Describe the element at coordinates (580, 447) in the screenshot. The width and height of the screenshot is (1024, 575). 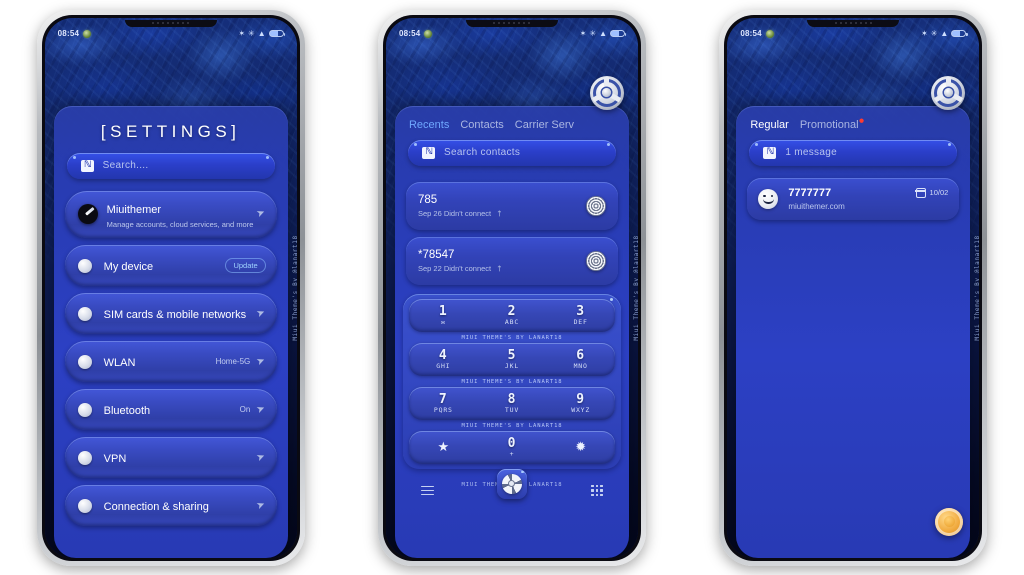
I see `dialpad-key-hash: ✹` at that location.